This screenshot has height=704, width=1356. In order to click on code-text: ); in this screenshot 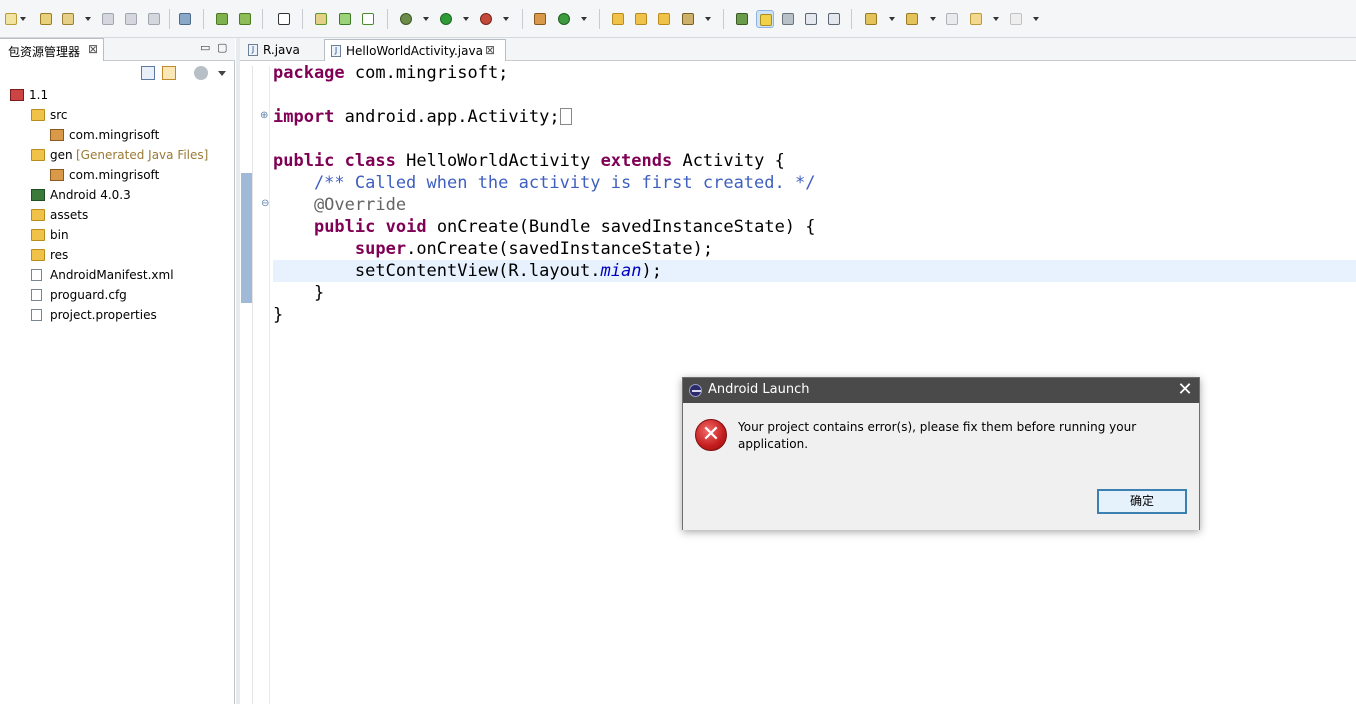, I will do `click(651, 271)`.